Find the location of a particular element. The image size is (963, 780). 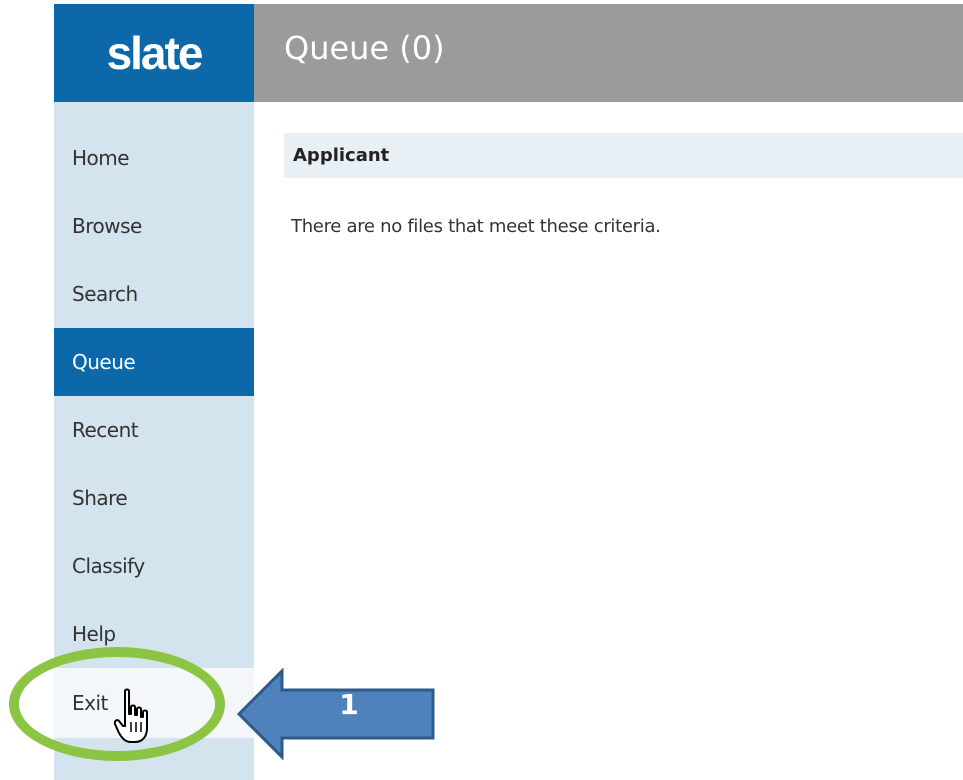

logo: slate is located at coordinates (154, 53).